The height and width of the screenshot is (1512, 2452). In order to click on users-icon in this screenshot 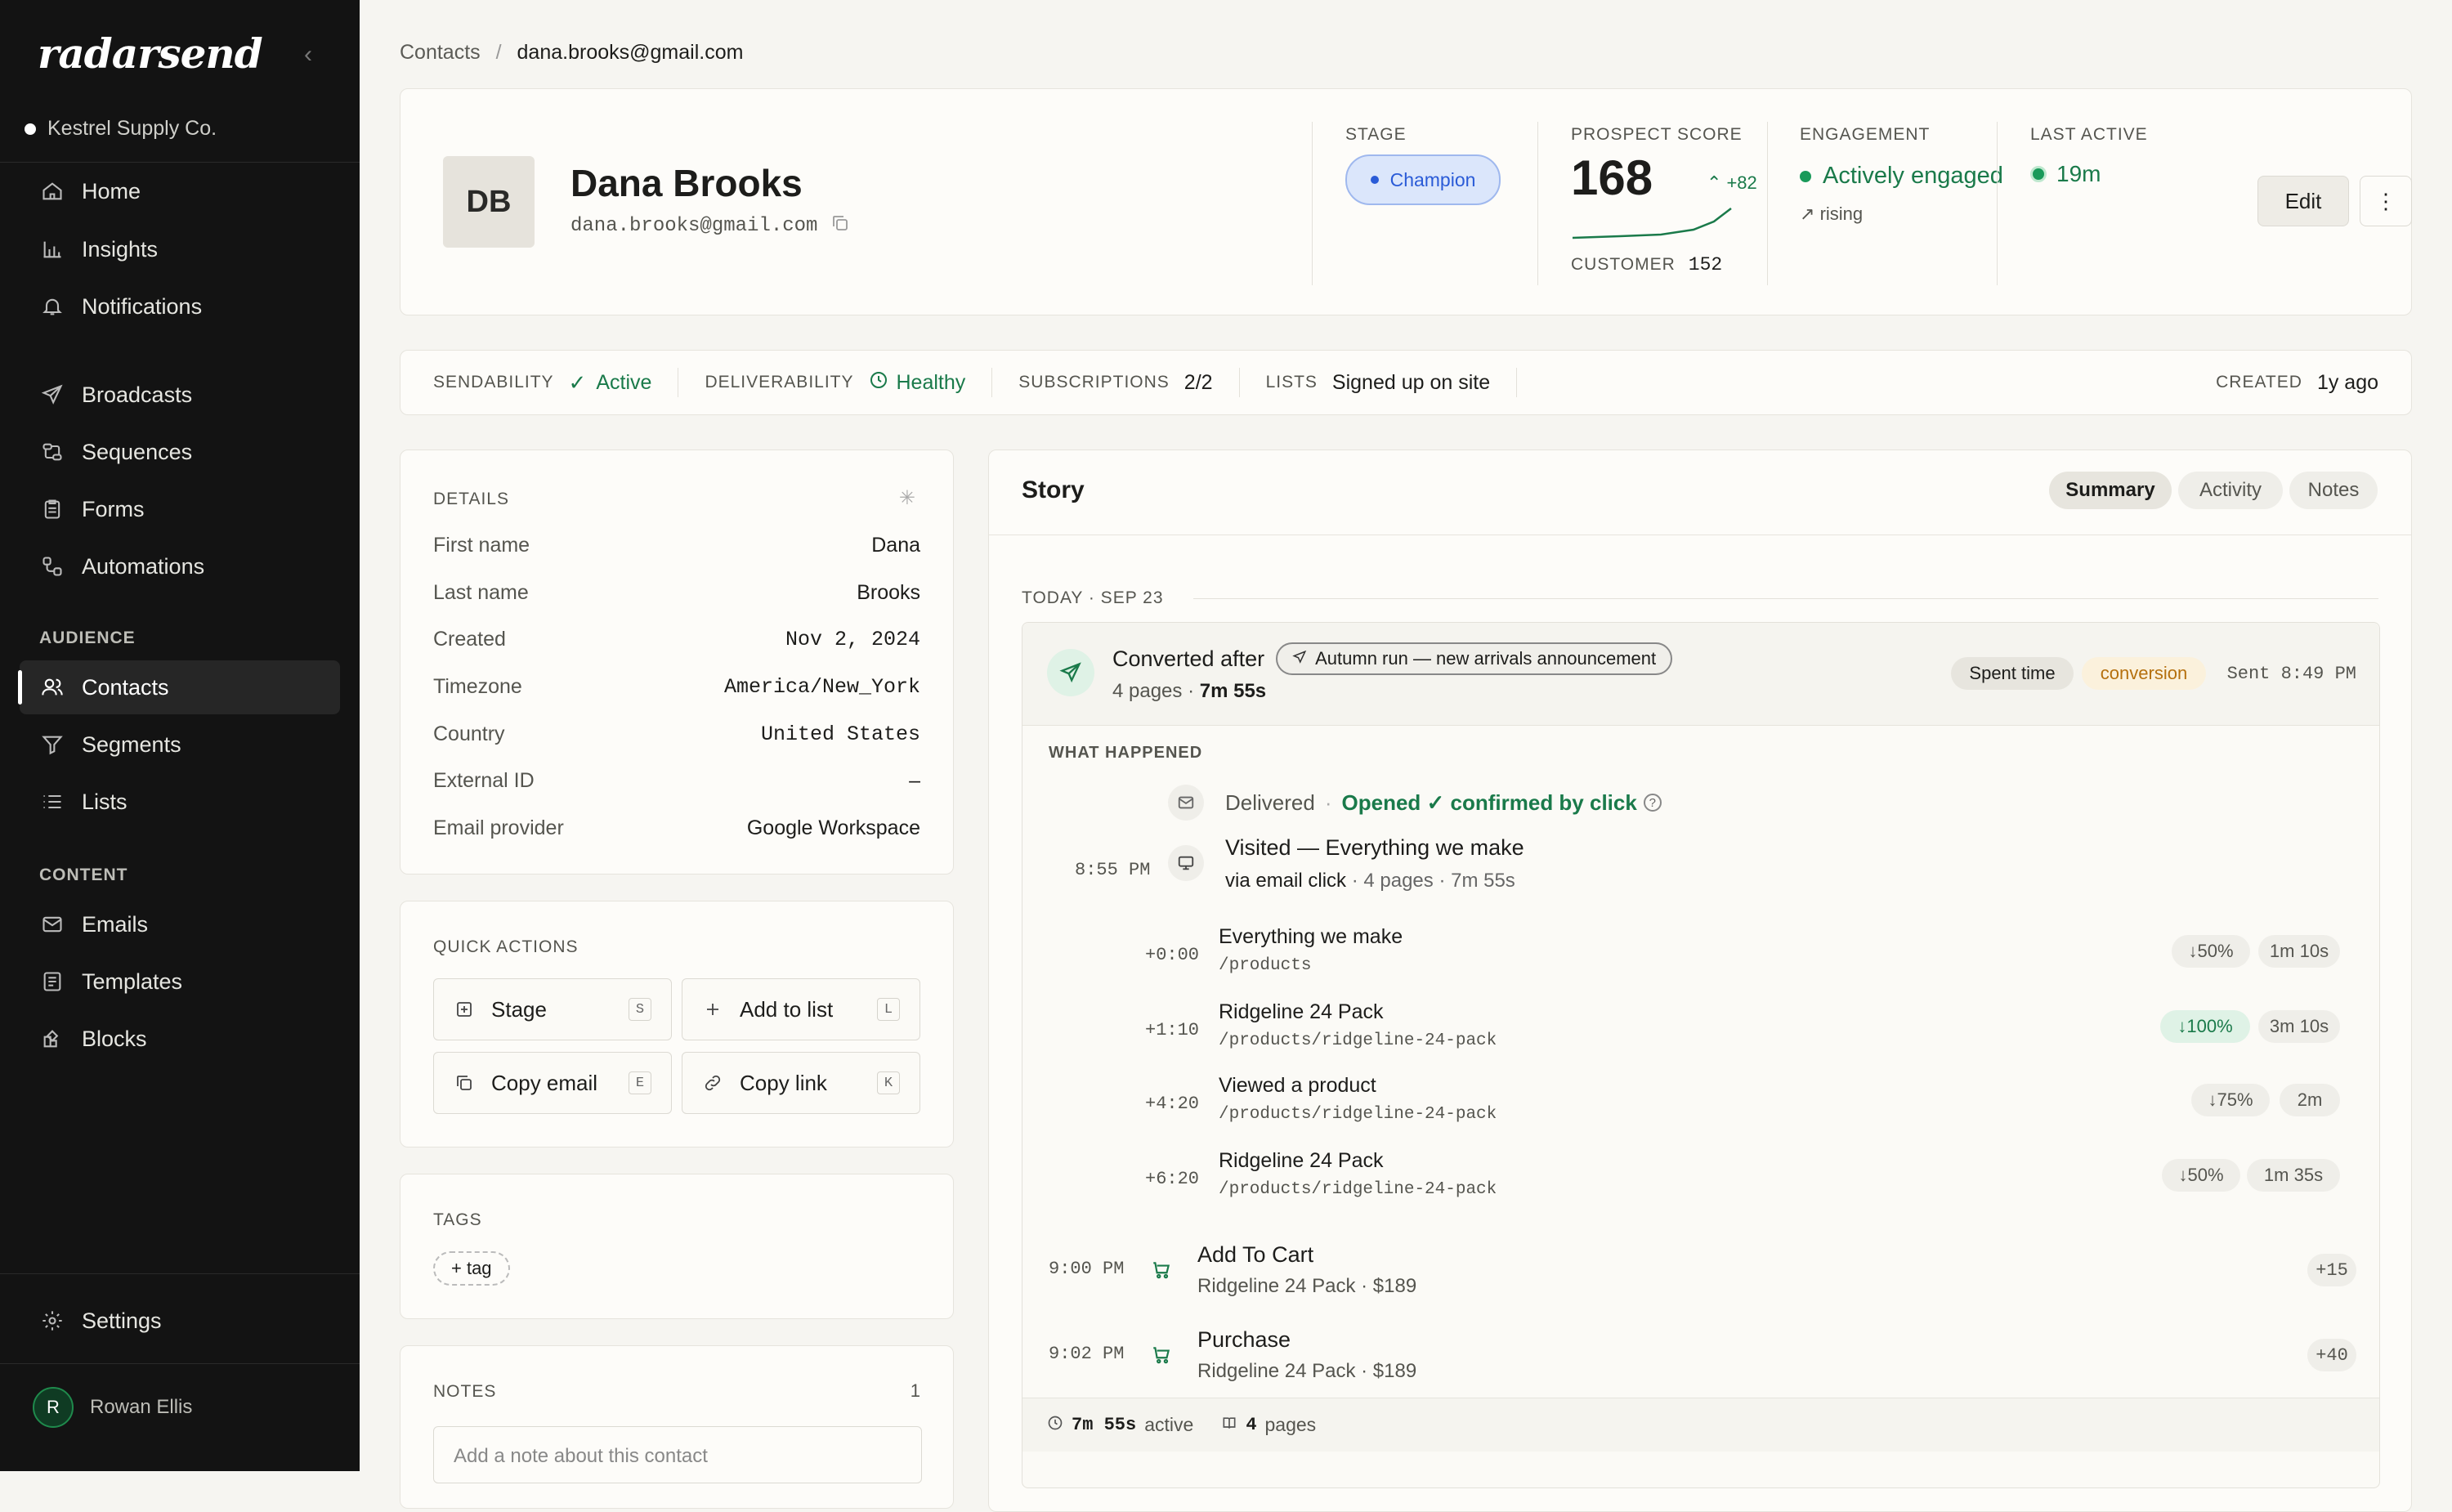, I will do `click(52, 687)`.